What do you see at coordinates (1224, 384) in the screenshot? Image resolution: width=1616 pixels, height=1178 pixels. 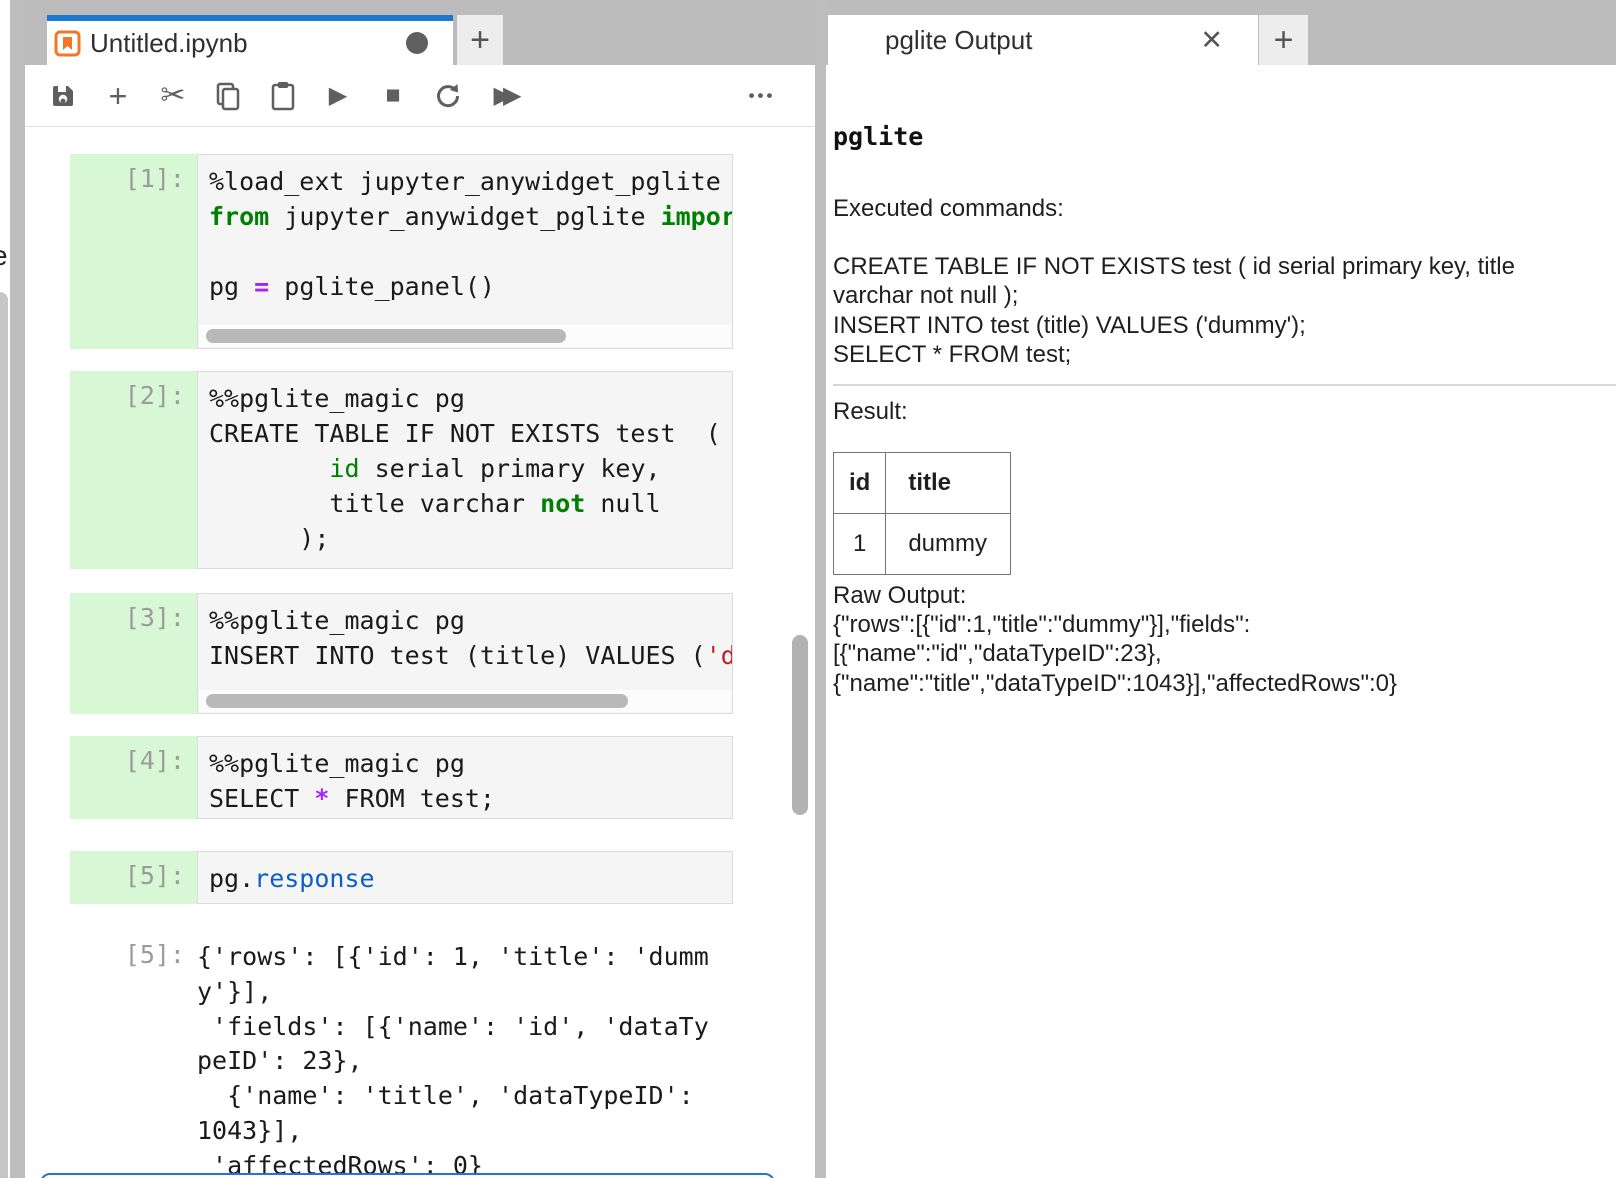 I see `section-divider` at bounding box center [1224, 384].